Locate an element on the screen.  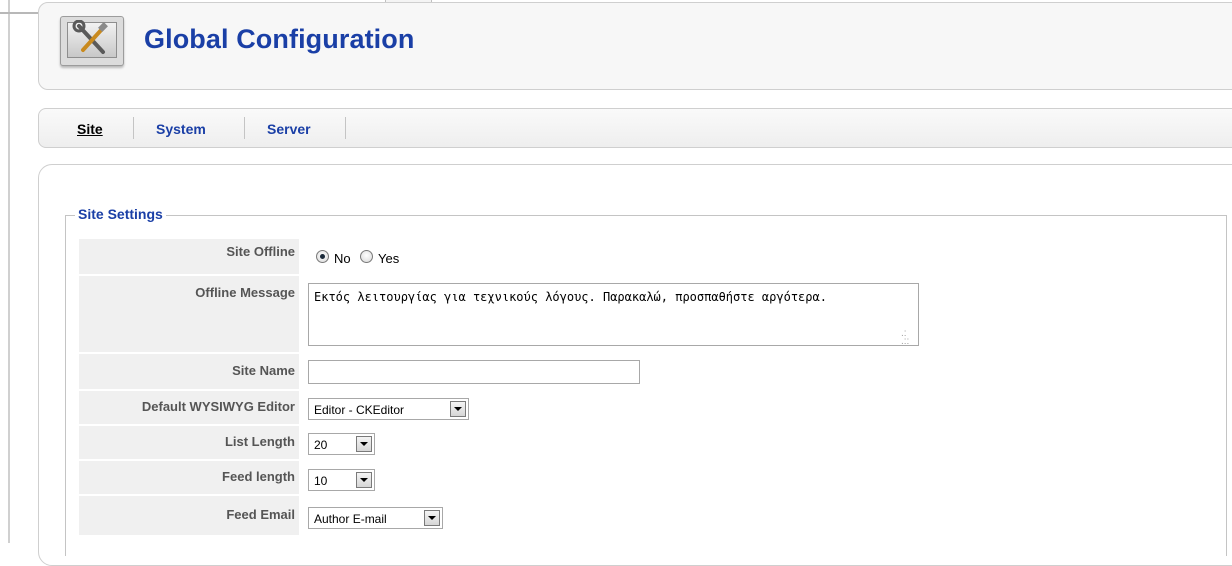
tab-system: System is located at coordinates (181, 129).